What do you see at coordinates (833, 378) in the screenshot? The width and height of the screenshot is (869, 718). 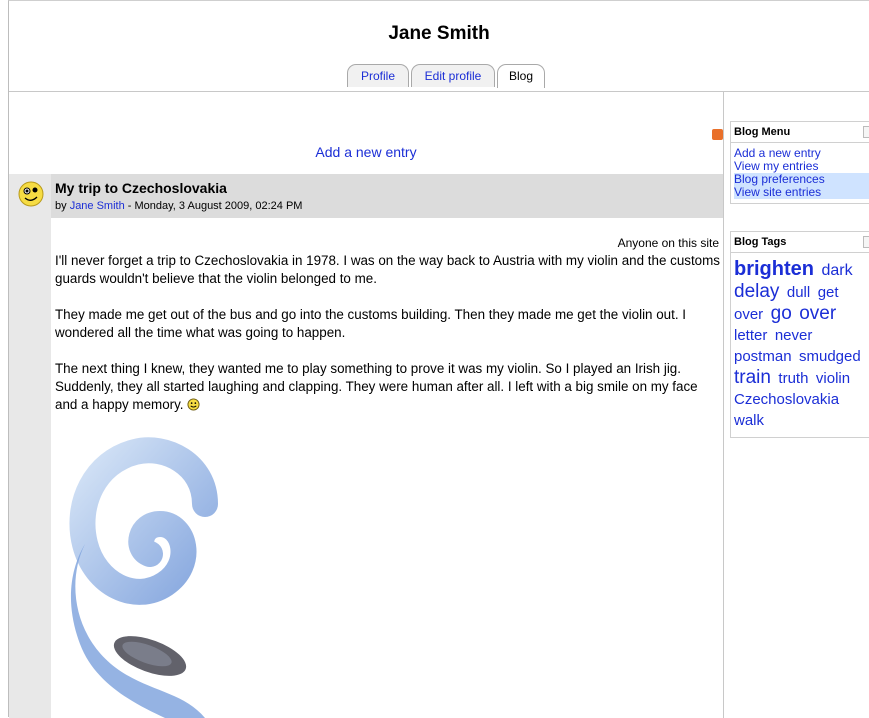 I see `tag-link: violin` at bounding box center [833, 378].